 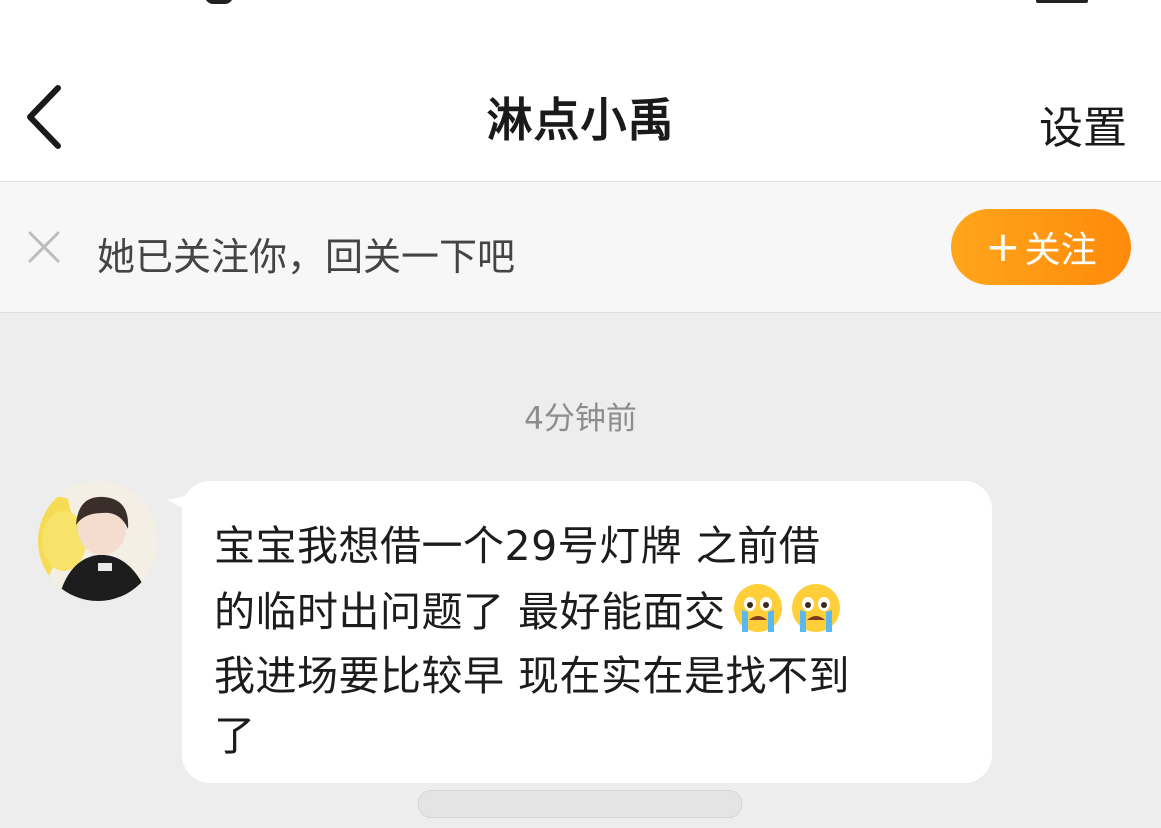 I want to click on avatar, so click(x=98, y=541).